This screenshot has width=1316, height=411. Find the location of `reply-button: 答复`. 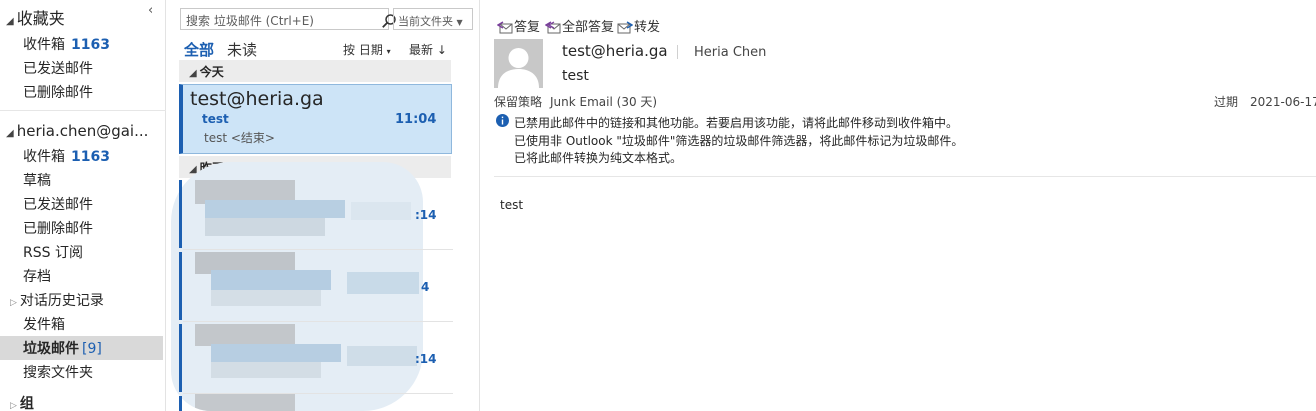

reply-button: 答复 is located at coordinates (518, 25).